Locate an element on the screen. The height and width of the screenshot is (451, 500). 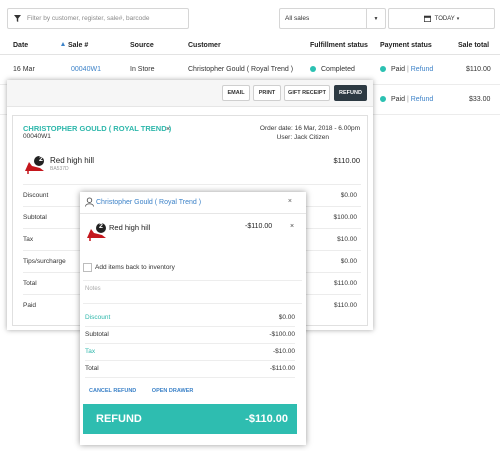
refund-summary-row: Discount $0.00 is located at coordinates (190, 318).